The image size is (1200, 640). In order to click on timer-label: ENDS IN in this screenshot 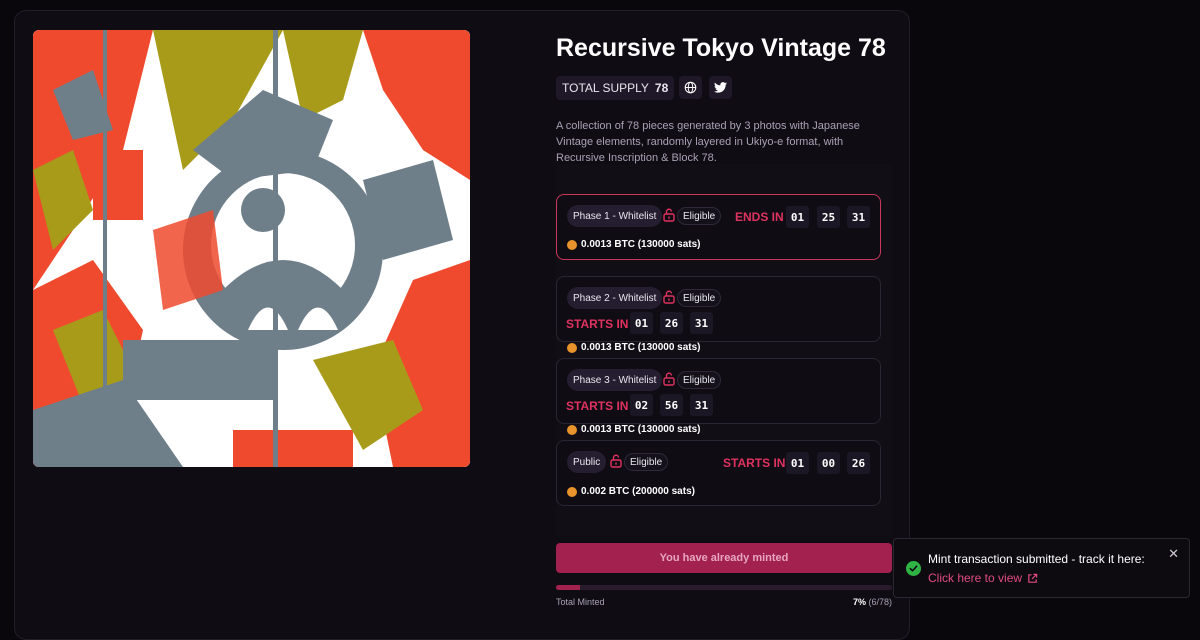, I will do `click(759, 217)`.